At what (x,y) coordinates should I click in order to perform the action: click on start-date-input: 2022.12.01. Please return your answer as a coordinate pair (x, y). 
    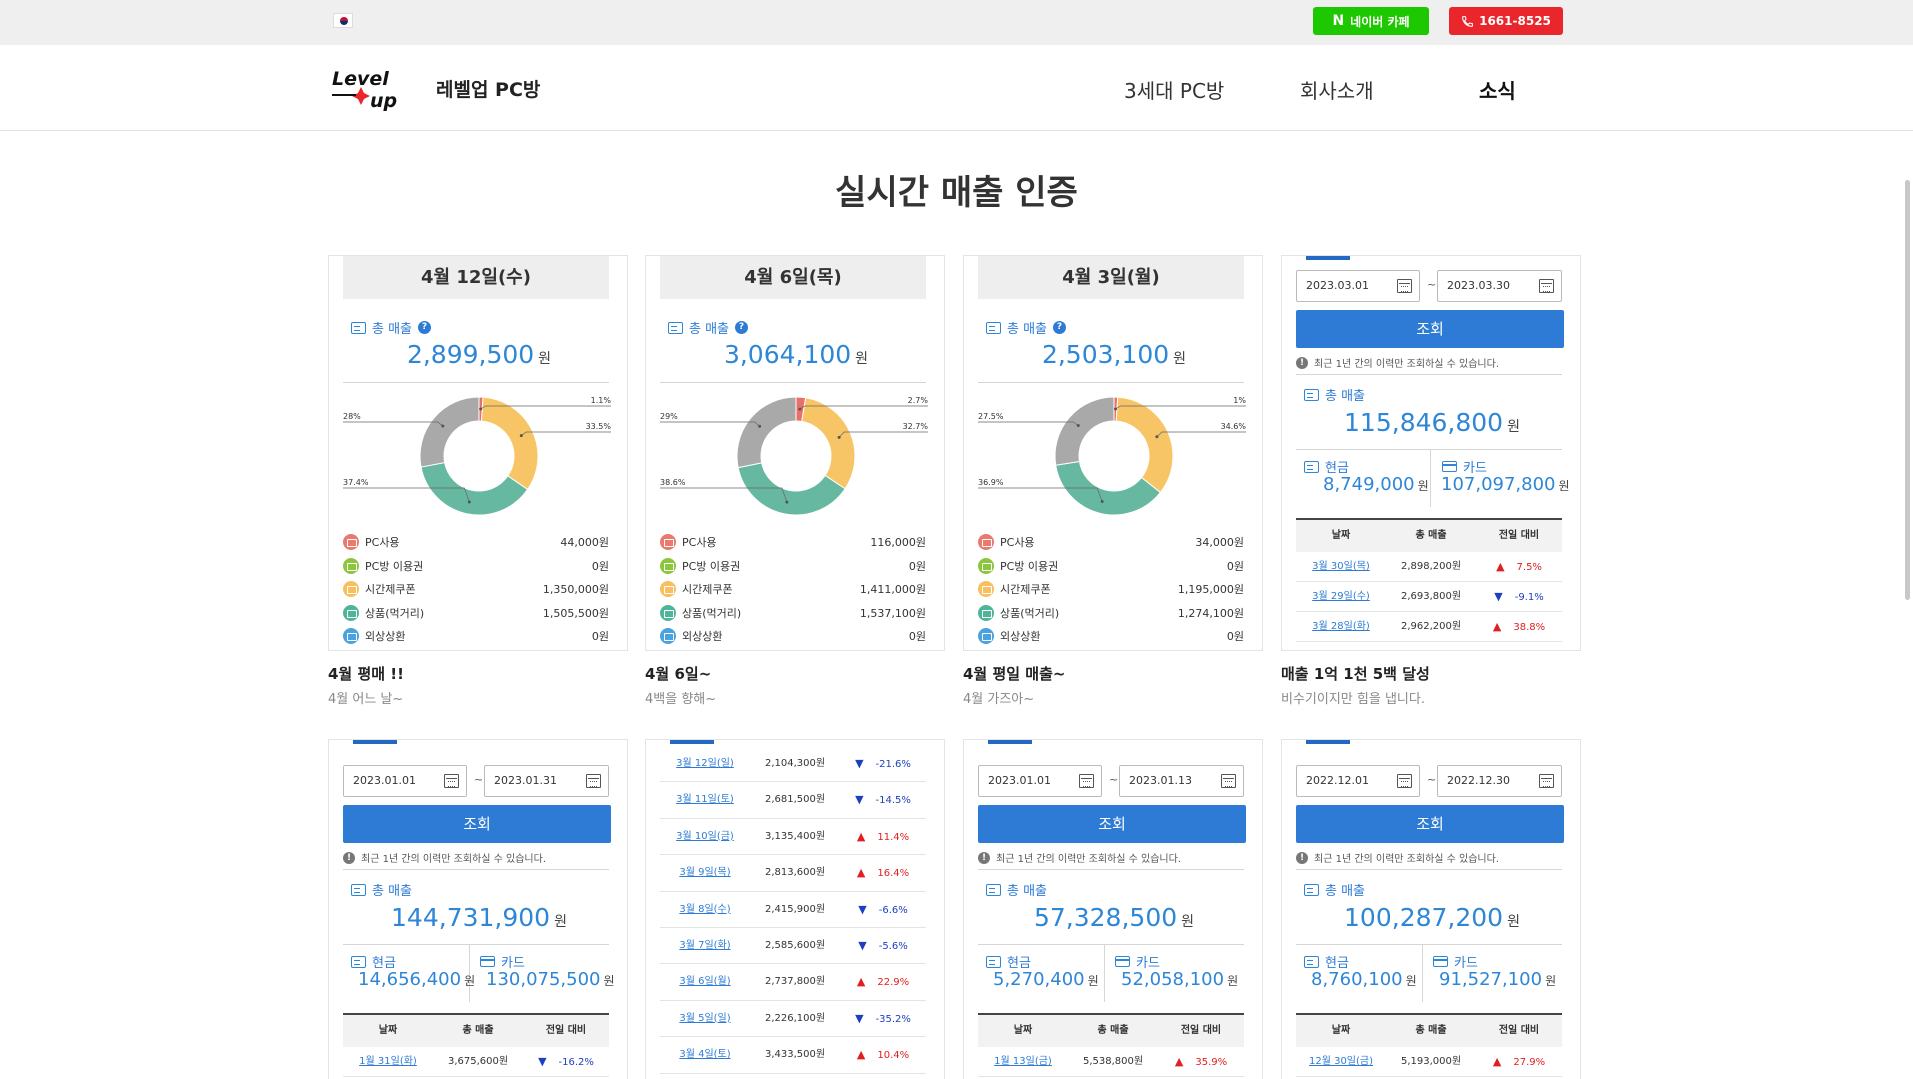
    Looking at the image, I should click on (1358, 781).